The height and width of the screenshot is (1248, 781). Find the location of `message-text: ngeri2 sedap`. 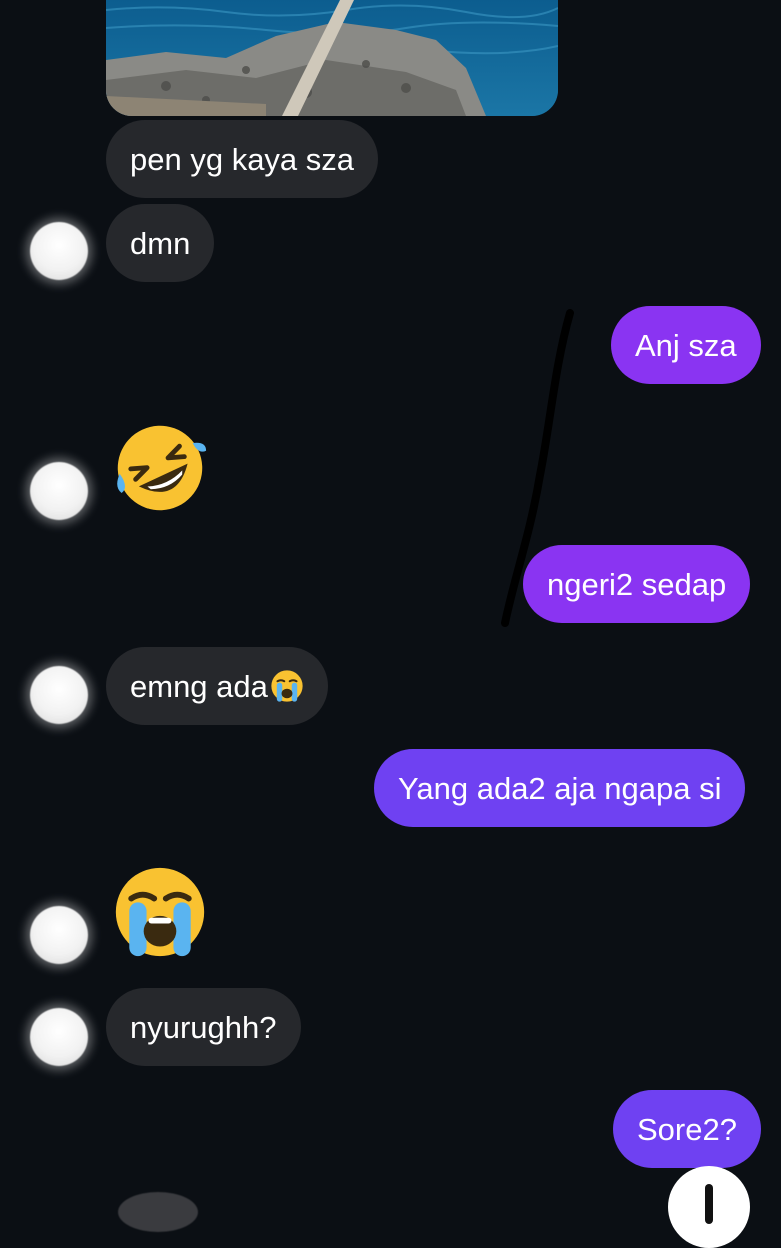

message-text: ngeri2 sedap is located at coordinates (637, 584).